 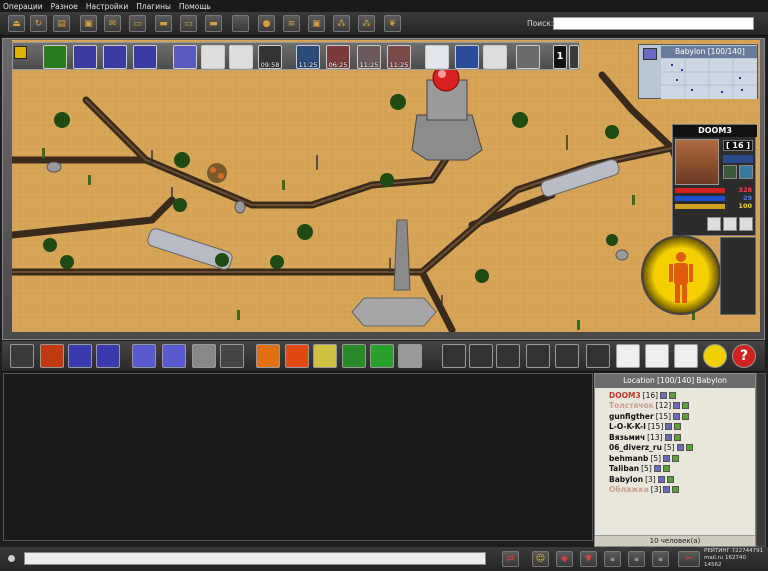 I want to click on rifle-icon, so click(x=528, y=57).